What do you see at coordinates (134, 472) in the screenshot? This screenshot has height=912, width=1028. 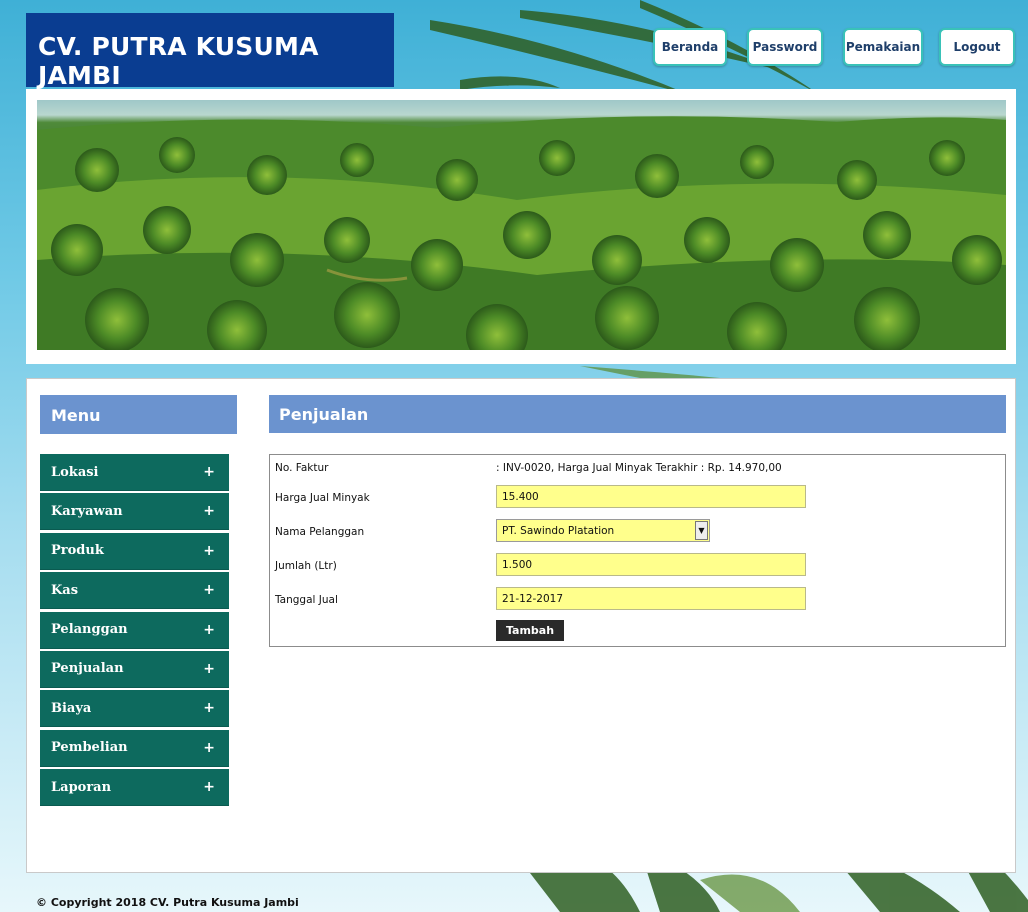 I see `sidebar-item-lokasi: Lokasi +` at bounding box center [134, 472].